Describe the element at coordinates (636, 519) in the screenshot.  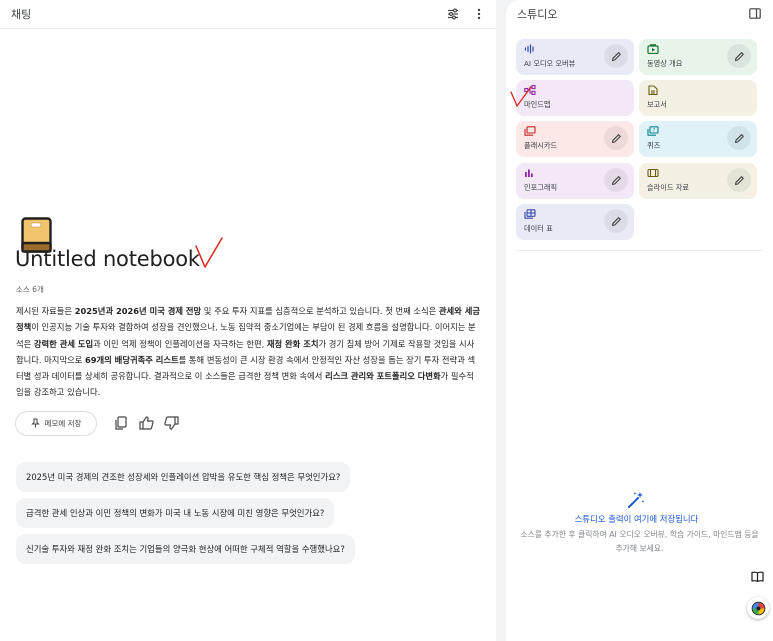
I see `studio-empty-title: 스튜디오 출력이 여기에 저장됩니다` at that location.